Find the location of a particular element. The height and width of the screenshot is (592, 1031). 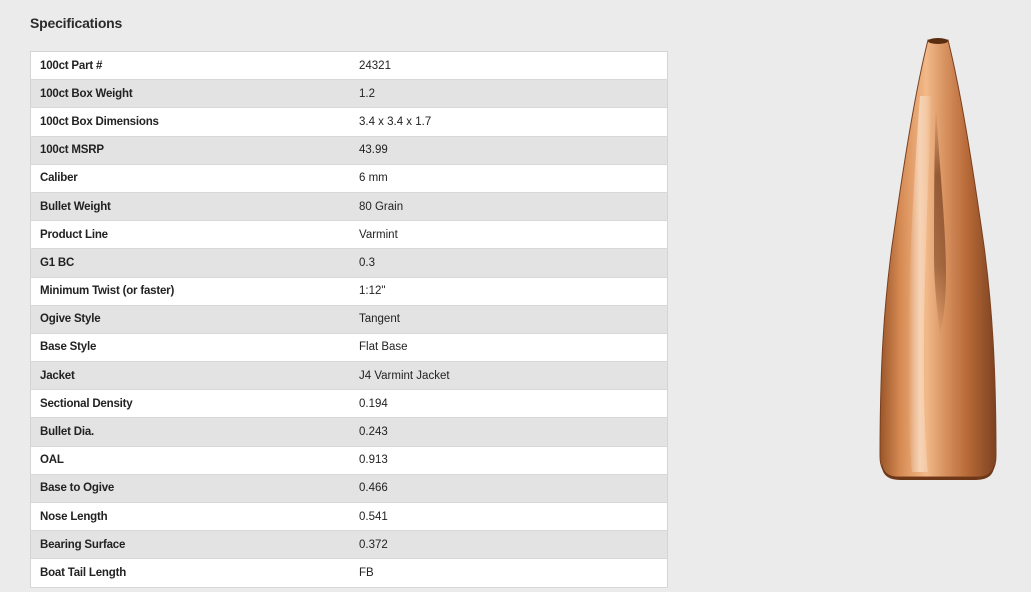

spec-row: Bullet Weight 80 Grain is located at coordinates (349, 207).